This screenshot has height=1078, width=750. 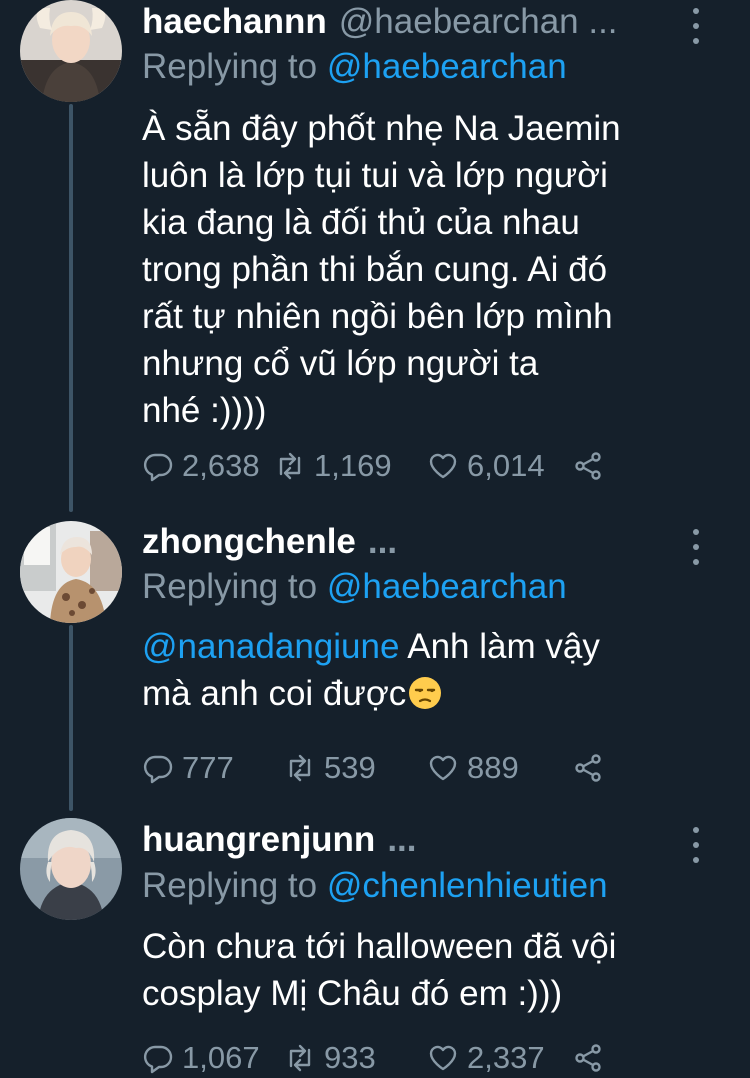 What do you see at coordinates (379, 946) in the screenshot?
I see `tweet-text-line: Còn chưa tới halloween đã vội` at bounding box center [379, 946].